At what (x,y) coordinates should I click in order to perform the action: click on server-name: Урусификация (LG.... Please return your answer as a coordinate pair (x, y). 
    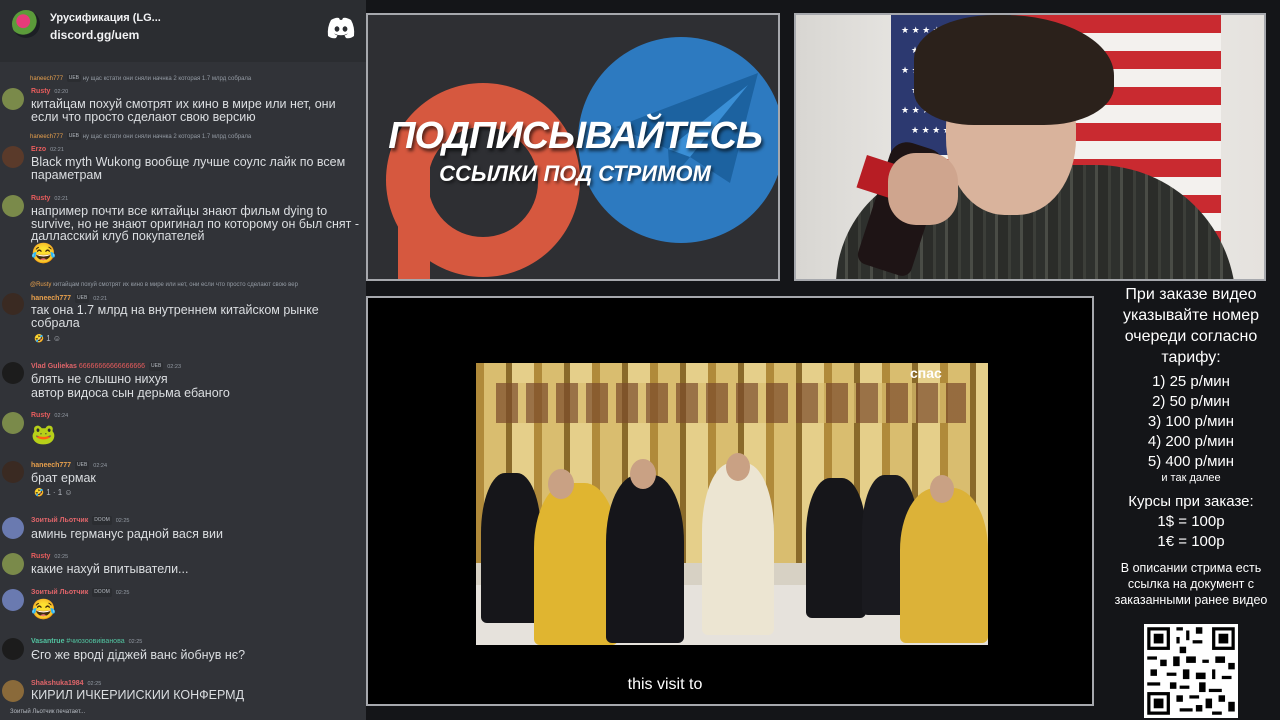
    Looking at the image, I should click on (105, 18).